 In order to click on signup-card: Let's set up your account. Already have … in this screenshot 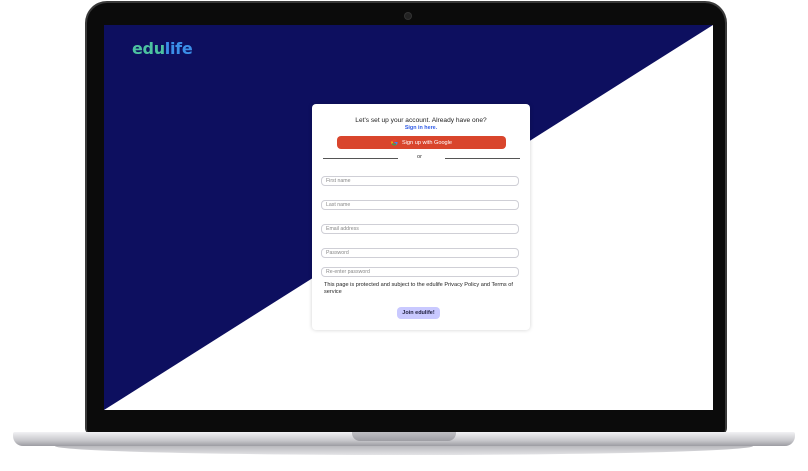, I will do `click(421, 217)`.